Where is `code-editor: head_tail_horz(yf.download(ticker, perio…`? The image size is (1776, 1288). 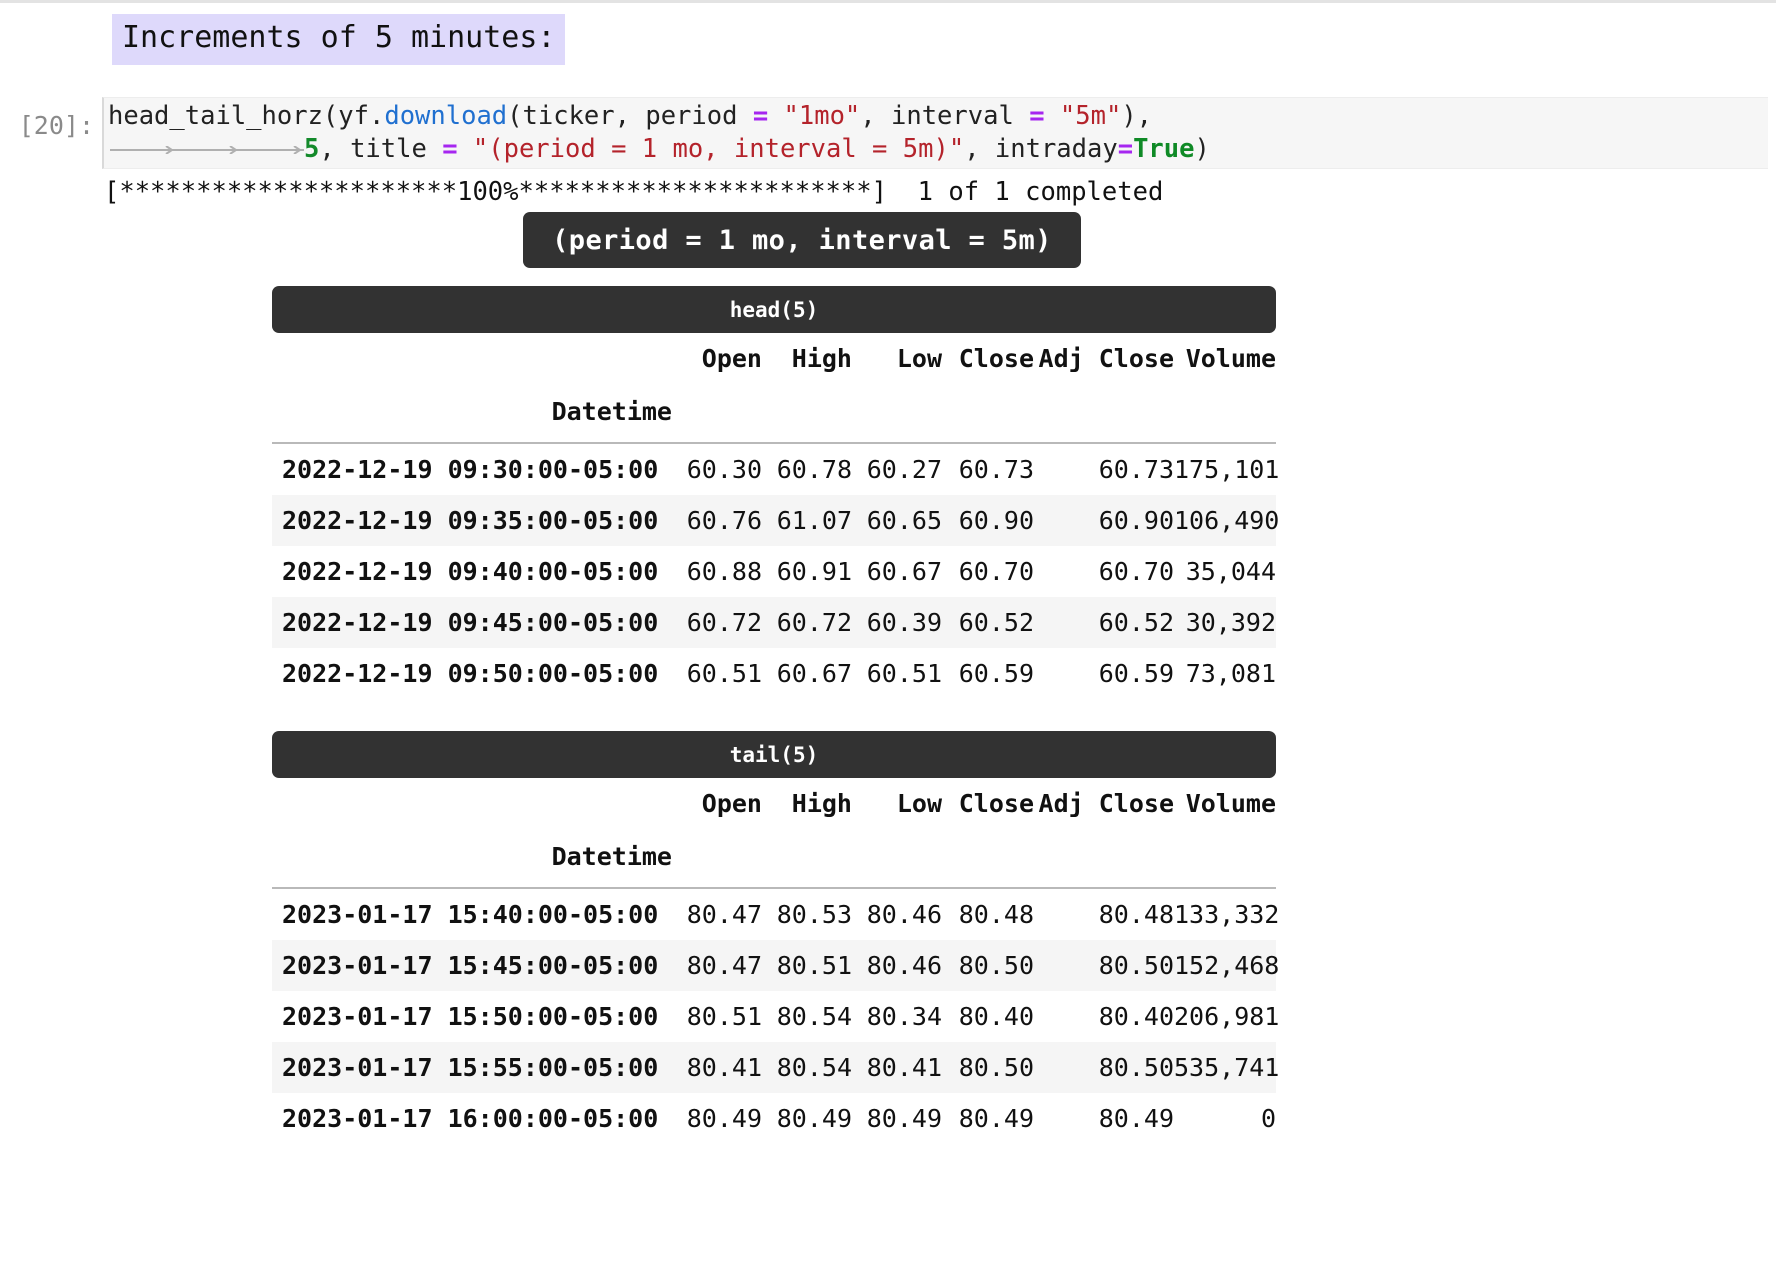
code-editor: head_tail_horz(yf.download(ticker, perio… is located at coordinates (935, 133).